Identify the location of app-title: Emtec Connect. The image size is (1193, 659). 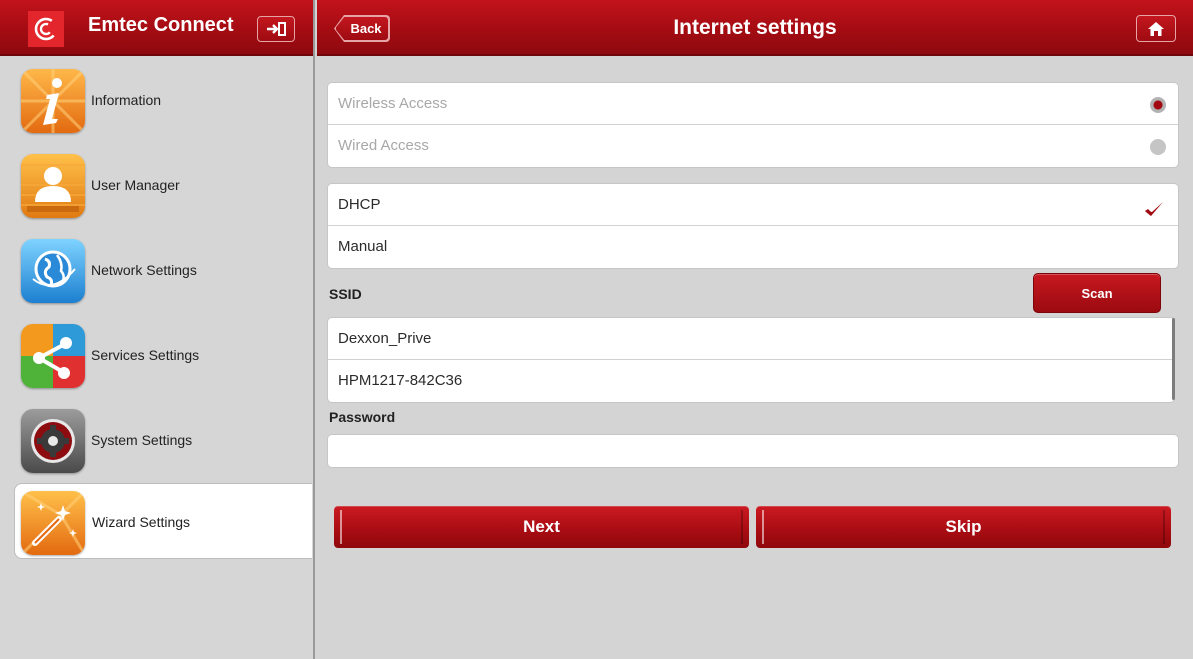
(161, 25).